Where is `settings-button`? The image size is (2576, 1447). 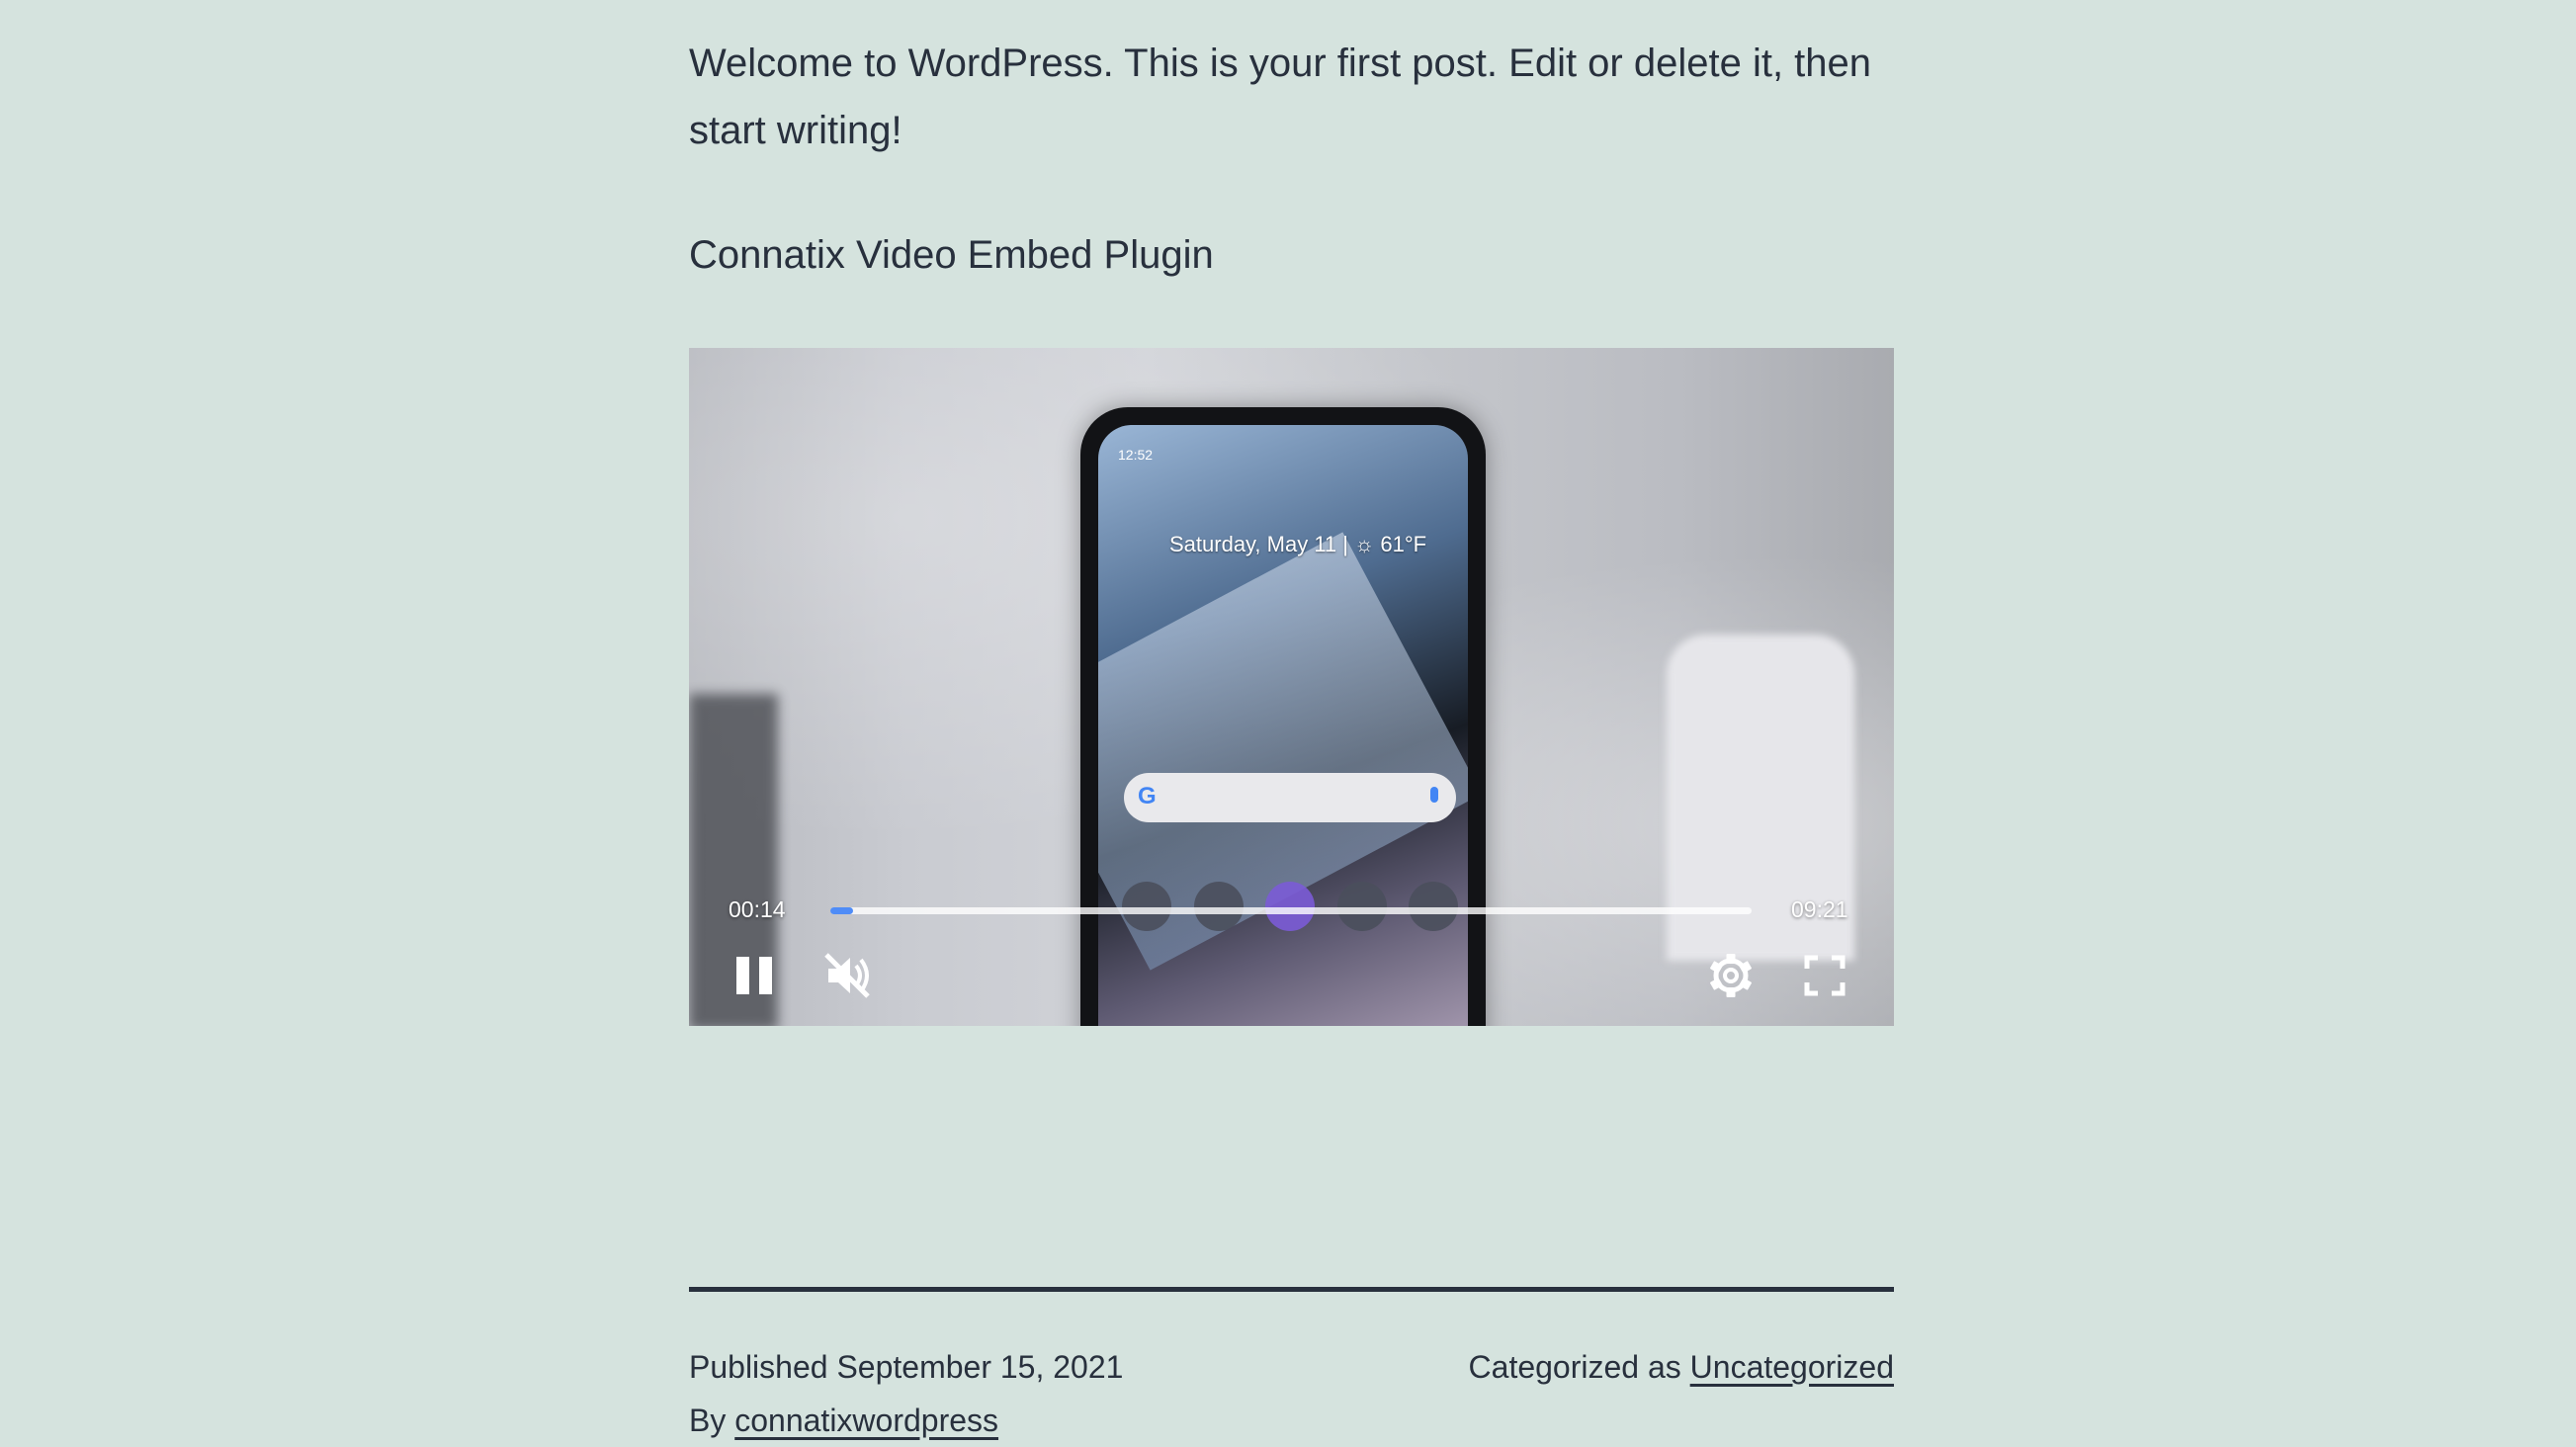 settings-button is located at coordinates (1731, 975).